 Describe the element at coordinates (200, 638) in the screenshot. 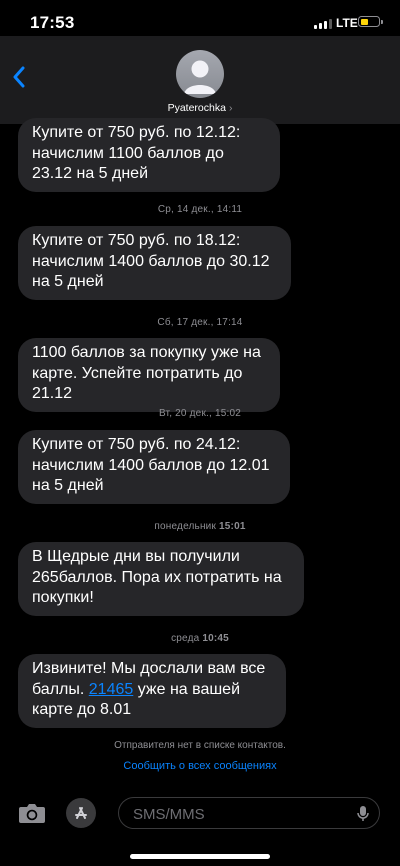

I see `message-timestamp: среда 10:45` at that location.